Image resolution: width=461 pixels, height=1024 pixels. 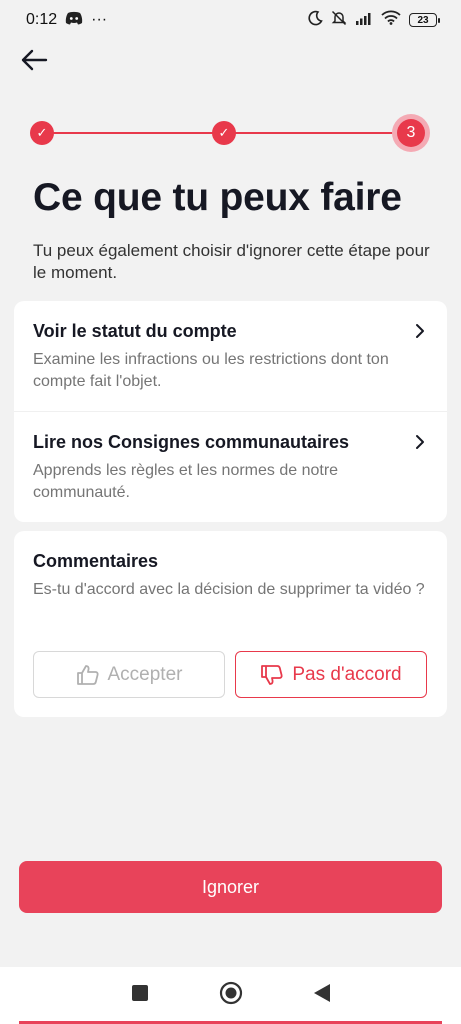 I want to click on battery-indicator: 23, so click(x=424, y=20).